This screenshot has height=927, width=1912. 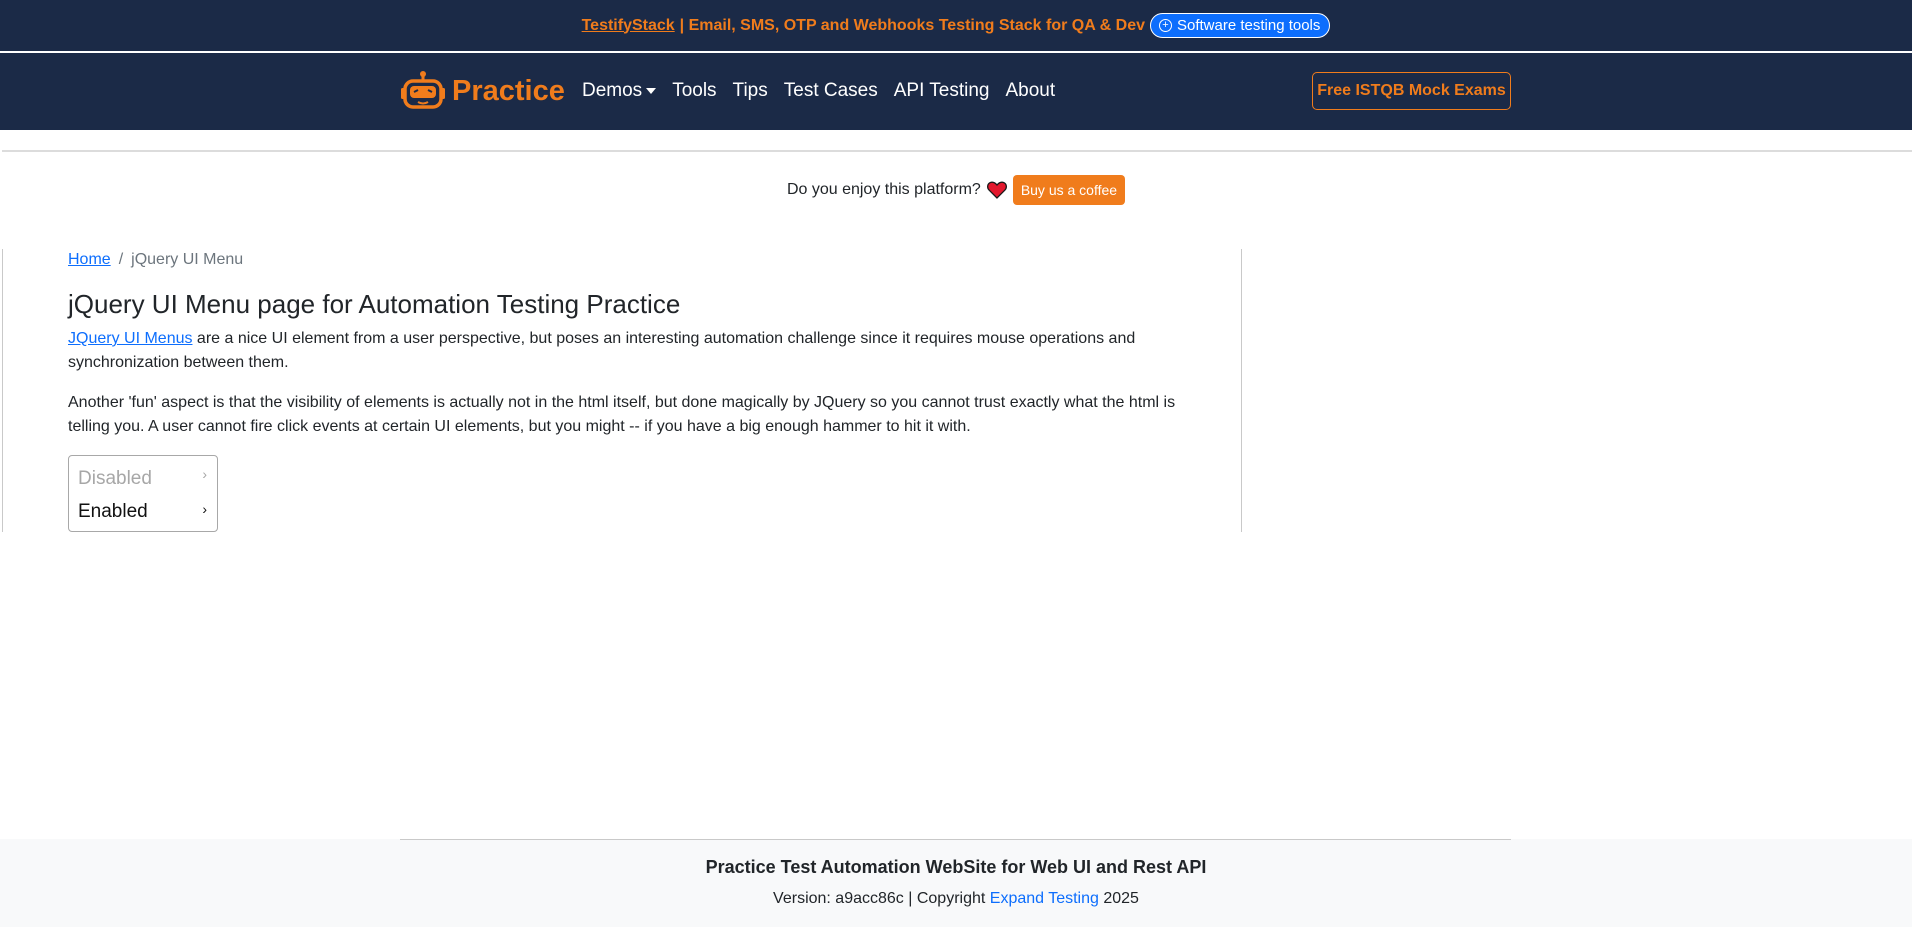 I want to click on breadcrumb-current: jQuery UI Menu, so click(x=187, y=259).